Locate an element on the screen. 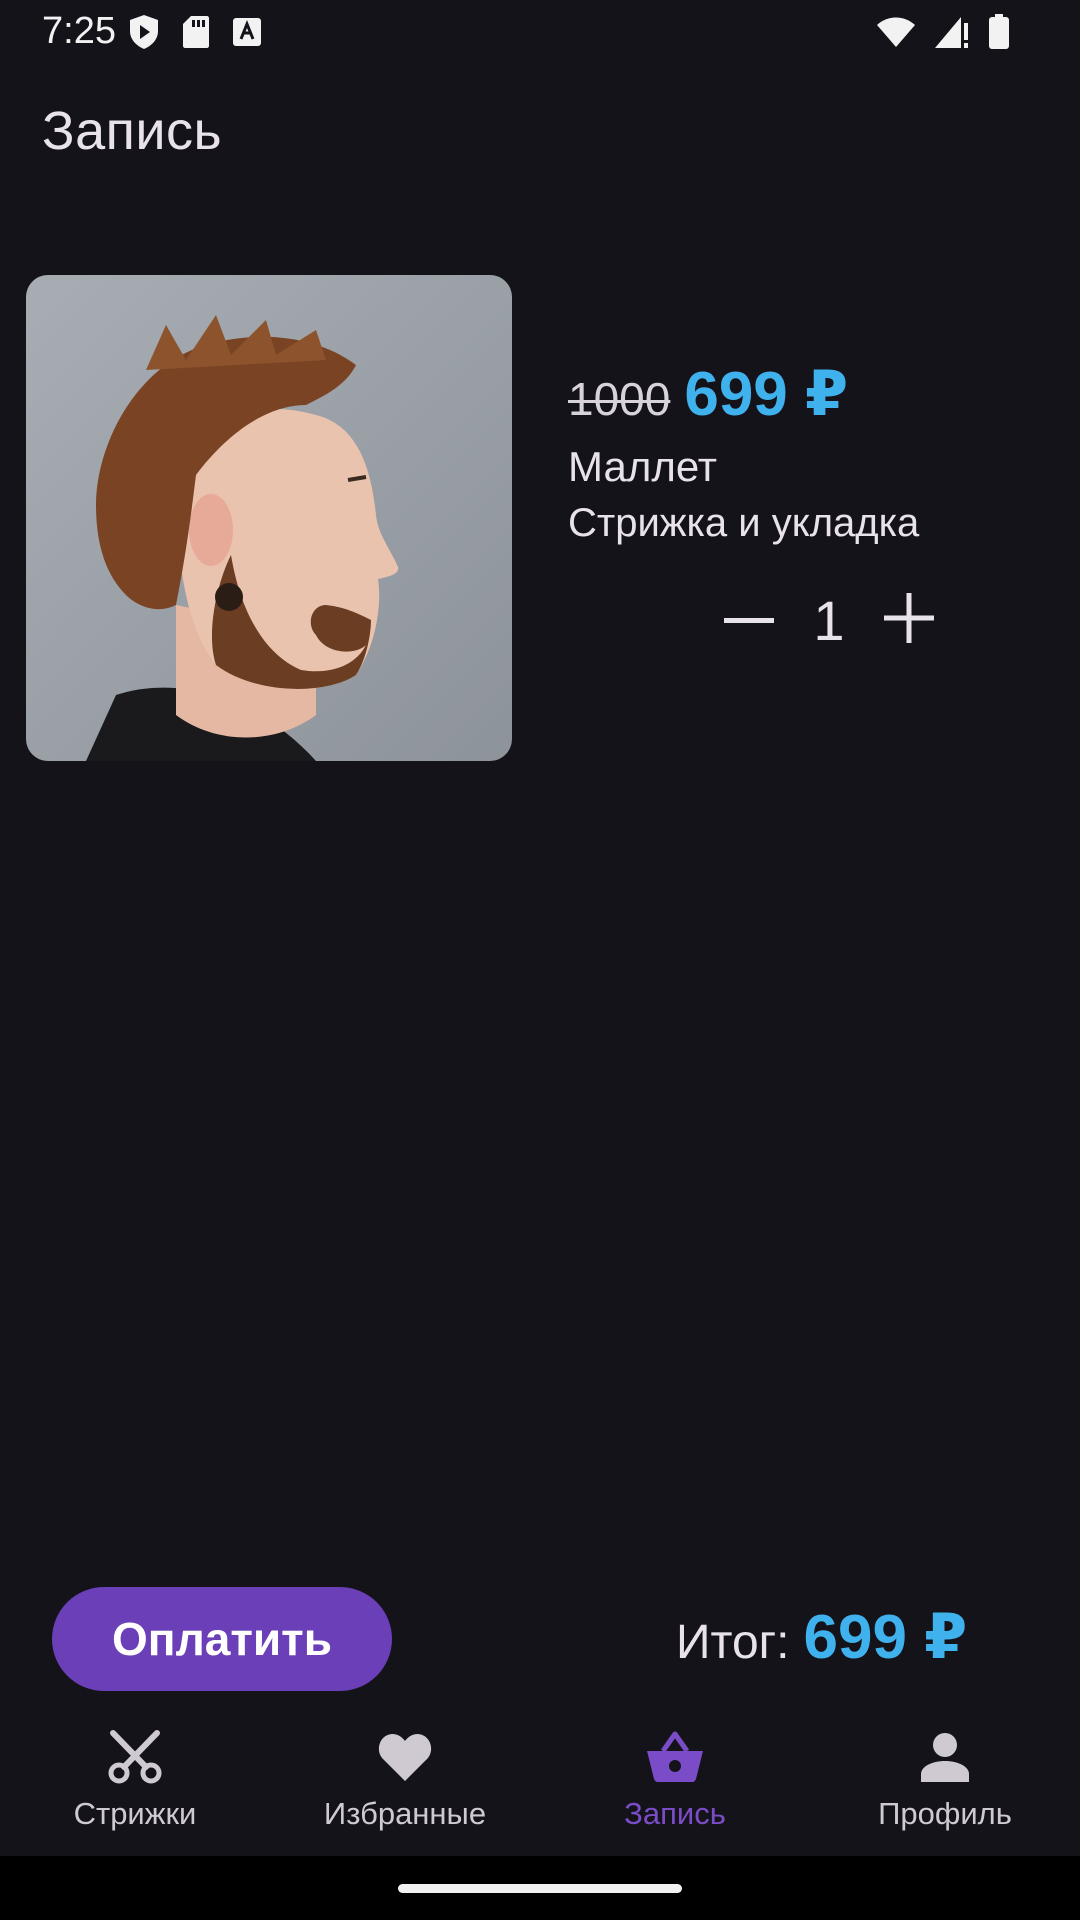 The height and width of the screenshot is (1920, 1080). page-title: Запись is located at coordinates (132, 131).